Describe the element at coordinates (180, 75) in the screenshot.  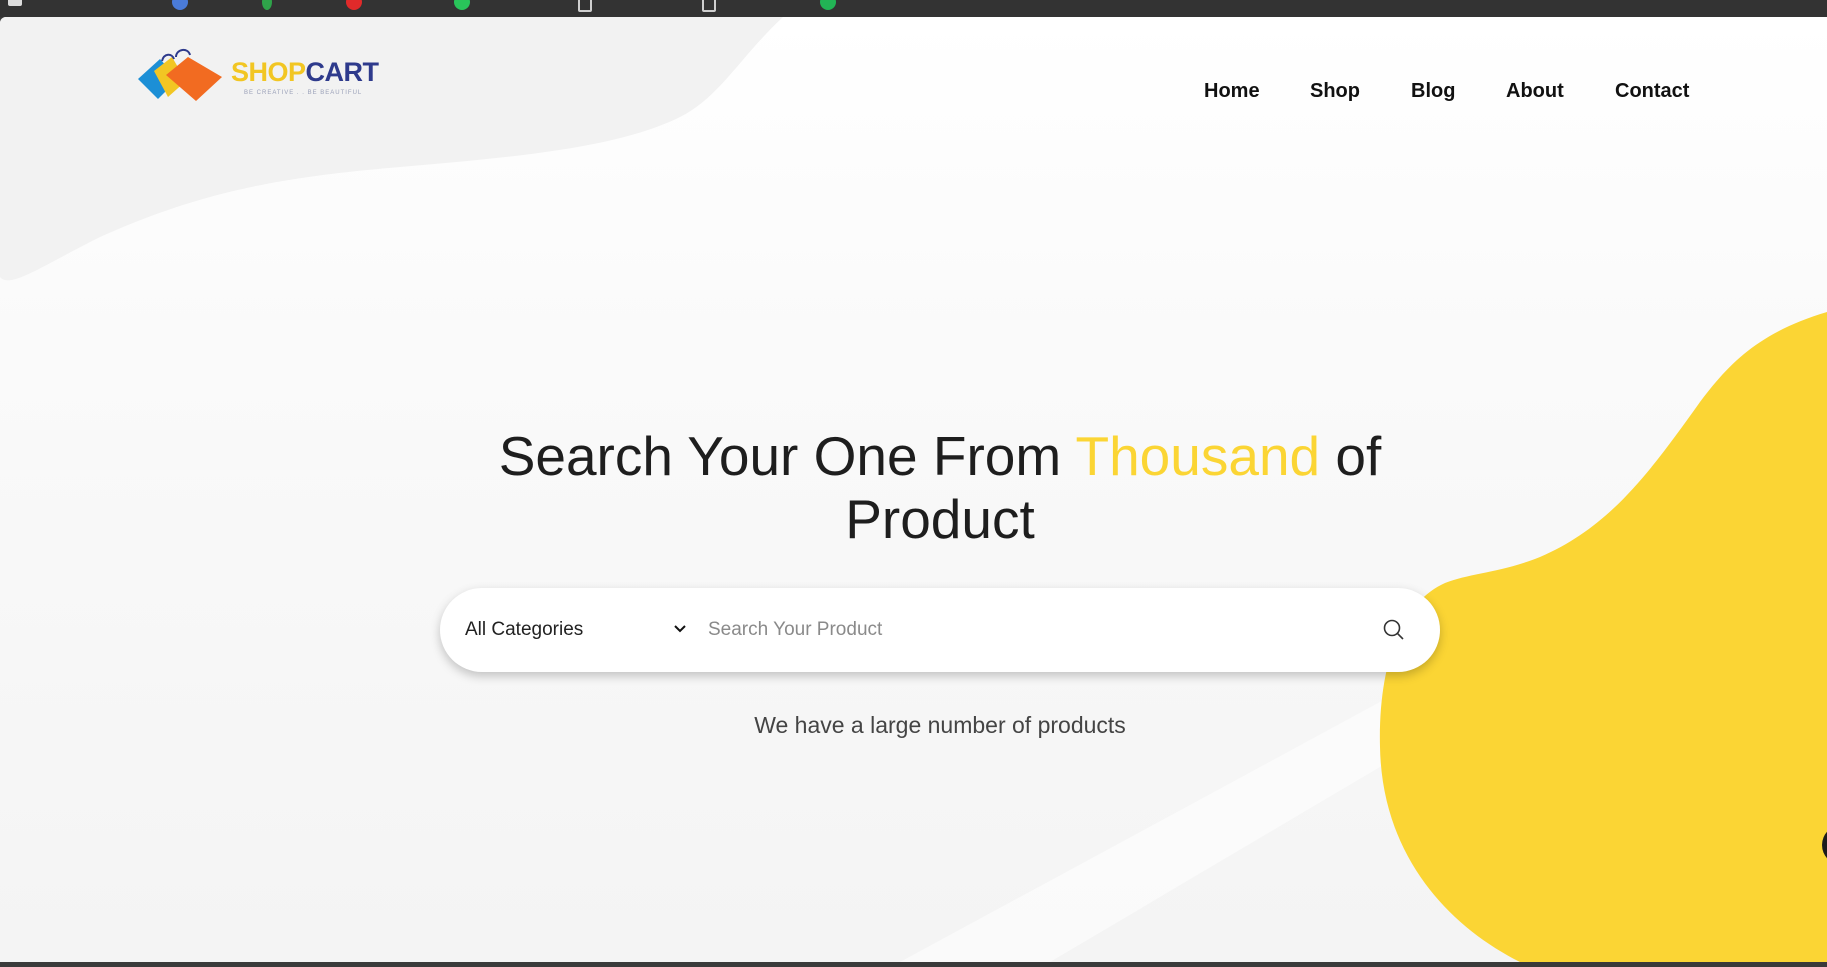
I see `shopping-bags-icon` at that location.